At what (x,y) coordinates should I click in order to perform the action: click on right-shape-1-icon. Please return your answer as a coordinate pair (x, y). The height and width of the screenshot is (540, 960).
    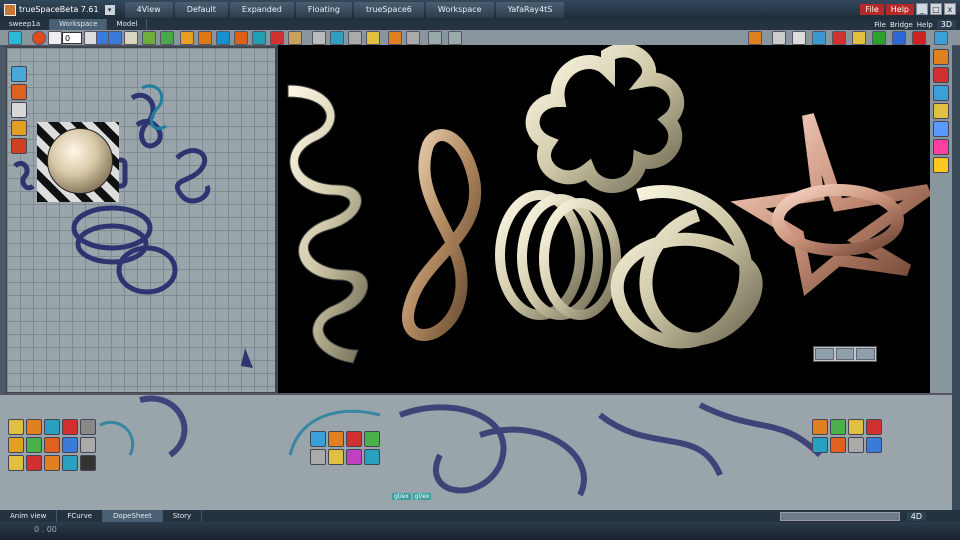
    Looking at the image, I should click on (820, 427).